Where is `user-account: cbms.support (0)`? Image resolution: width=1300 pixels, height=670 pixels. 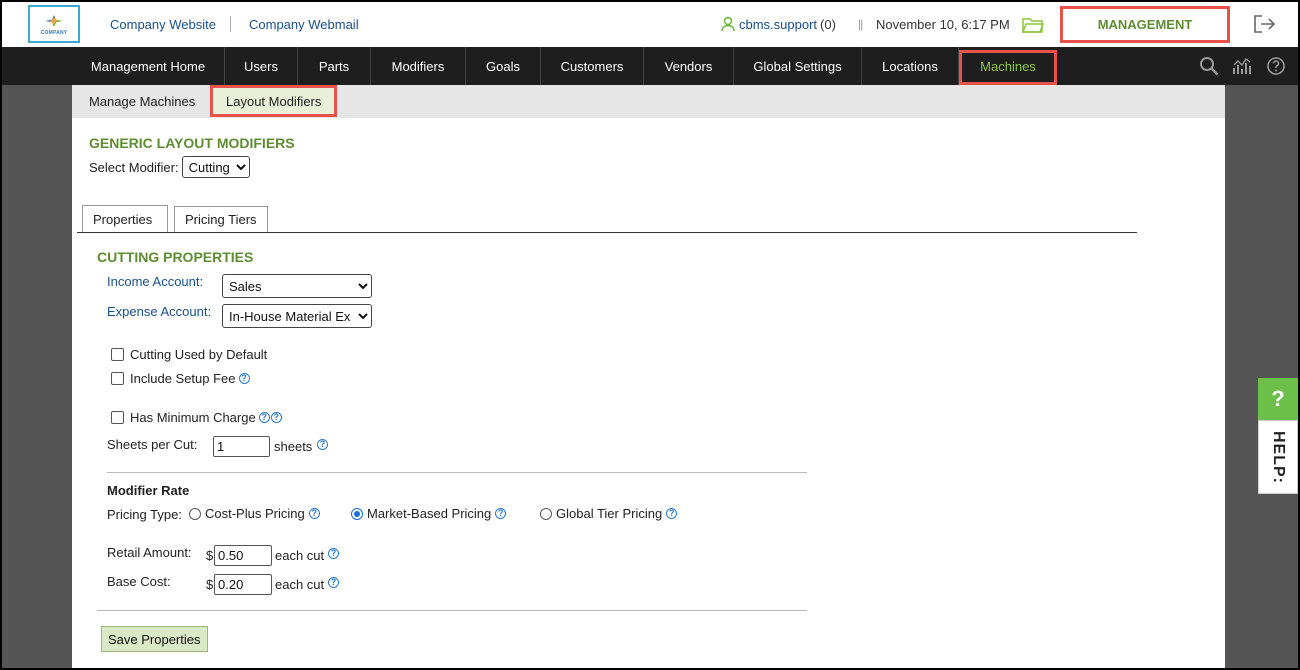 user-account: cbms.support (0) is located at coordinates (778, 24).